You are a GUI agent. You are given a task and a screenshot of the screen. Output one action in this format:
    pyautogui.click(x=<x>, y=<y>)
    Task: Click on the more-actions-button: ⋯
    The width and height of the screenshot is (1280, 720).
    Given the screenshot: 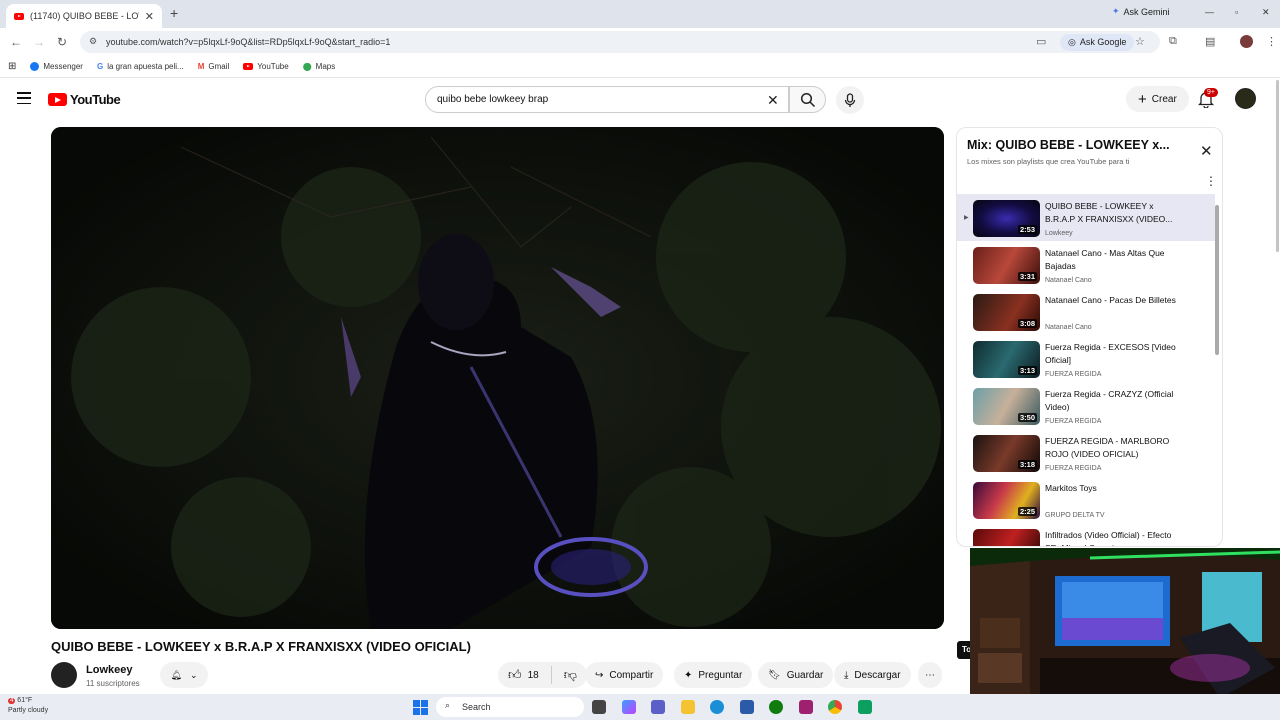 What is the action you would take?
    pyautogui.click(x=930, y=675)
    